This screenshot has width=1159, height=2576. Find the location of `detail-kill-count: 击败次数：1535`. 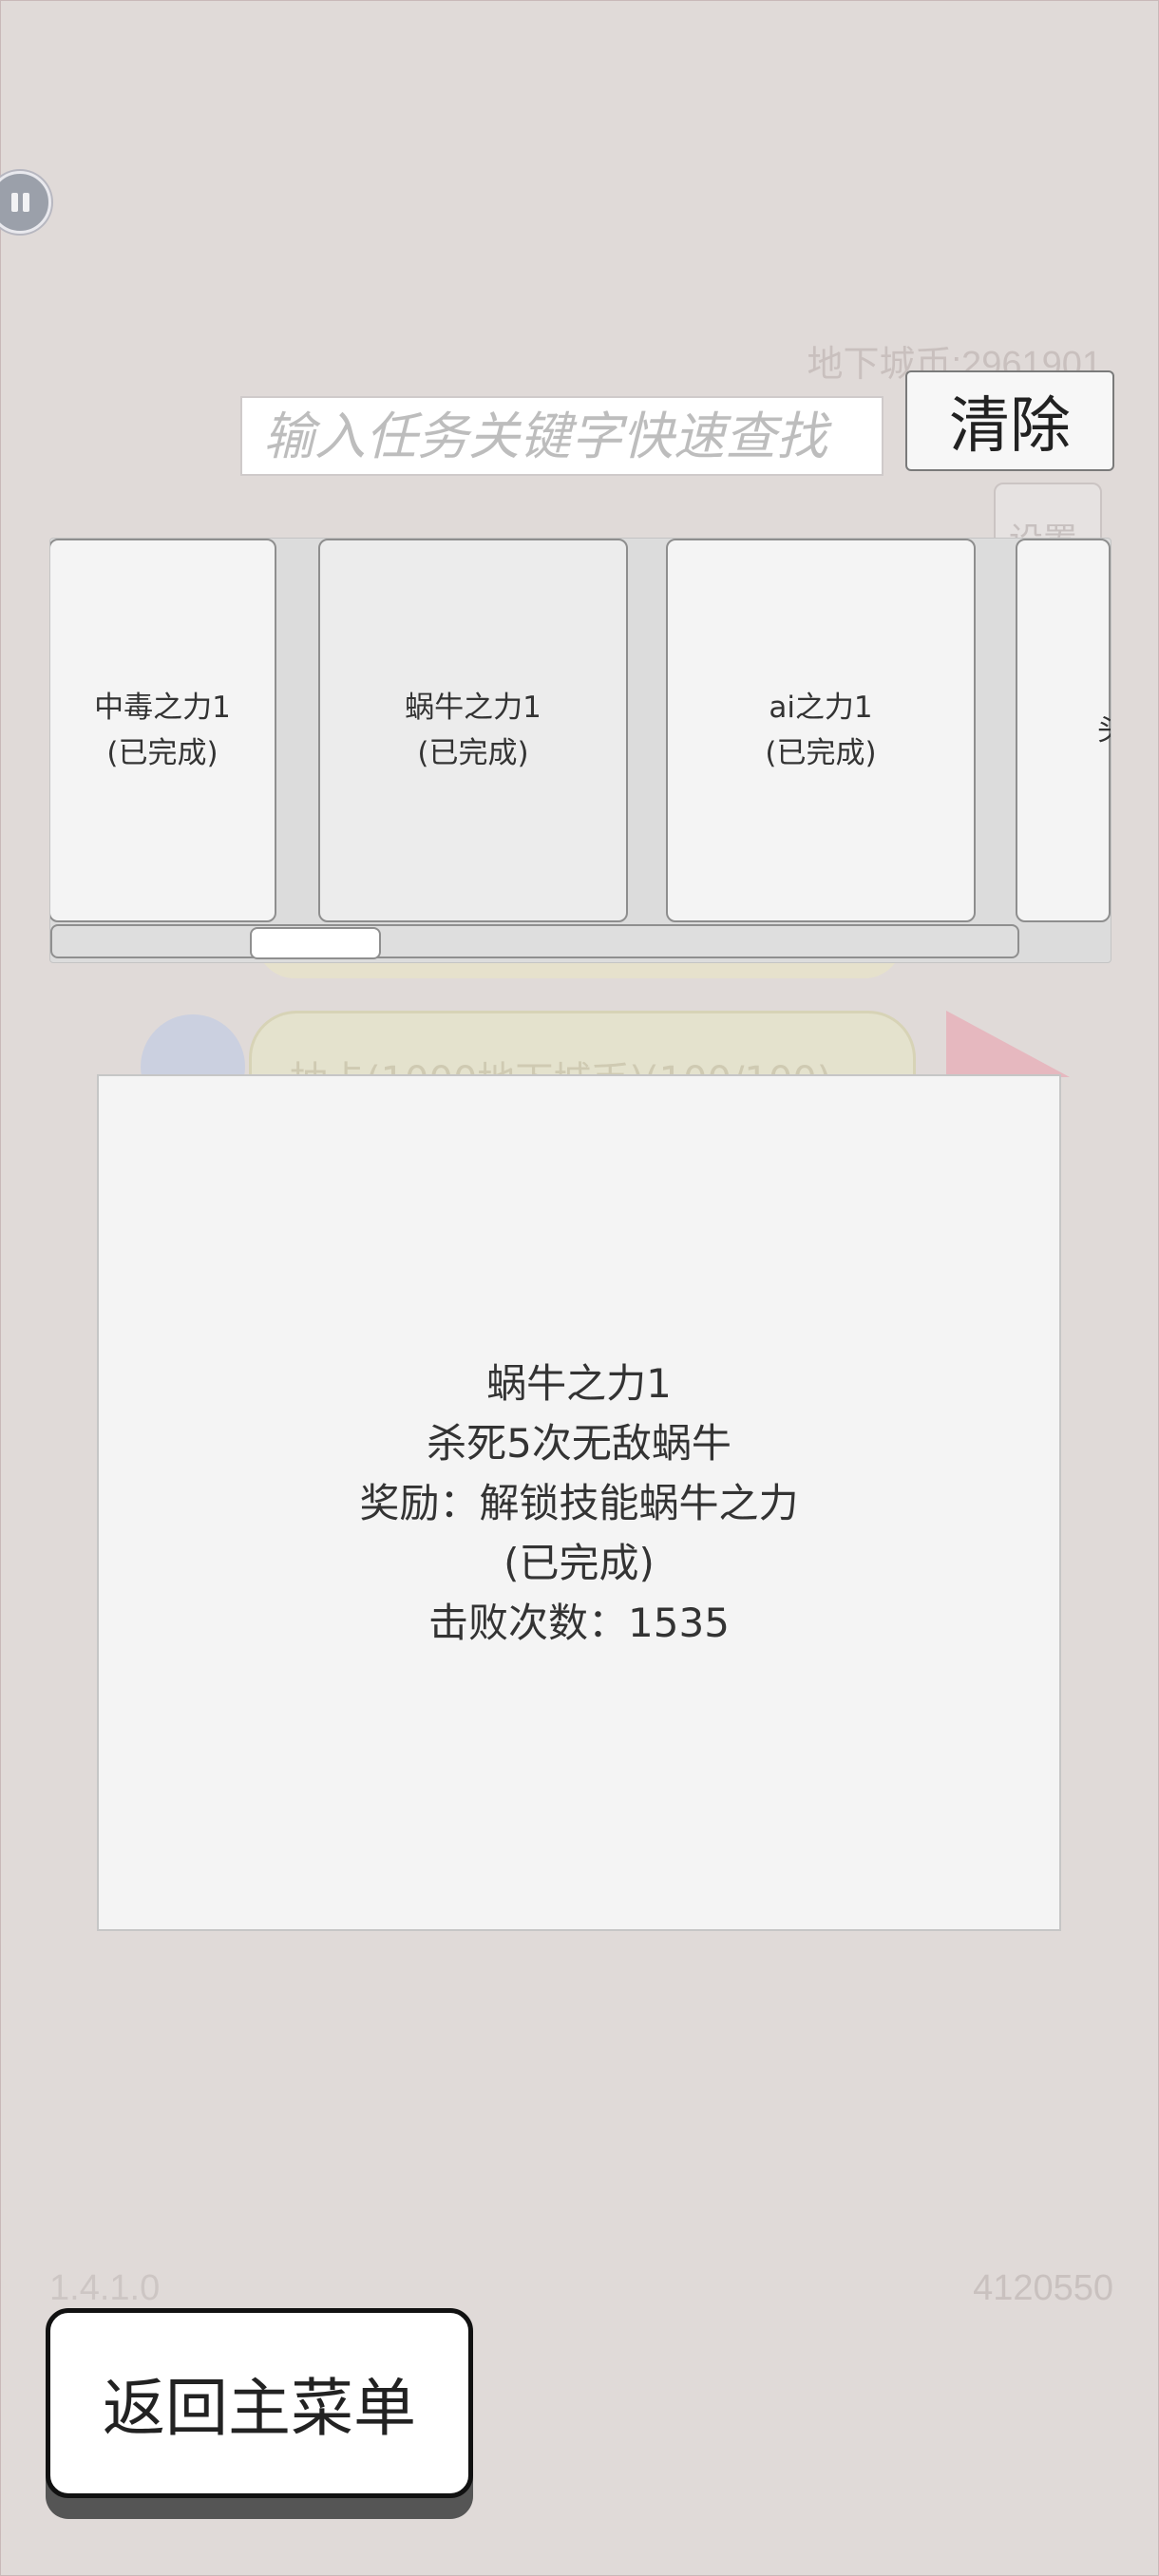

detail-kill-count: 击败次数：1535 is located at coordinates (579, 1622).